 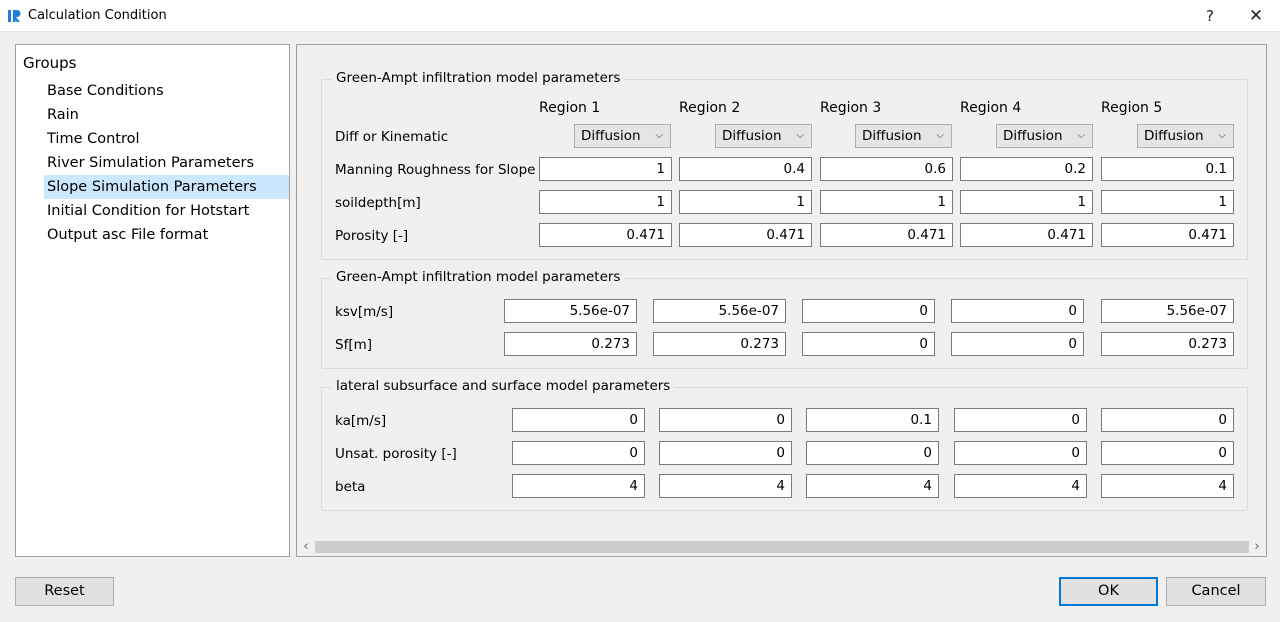 What do you see at coordinates (1257, 547) in the screenshot?
I see `scroll-right-icon: ›` at bounding box center [1257, 547].